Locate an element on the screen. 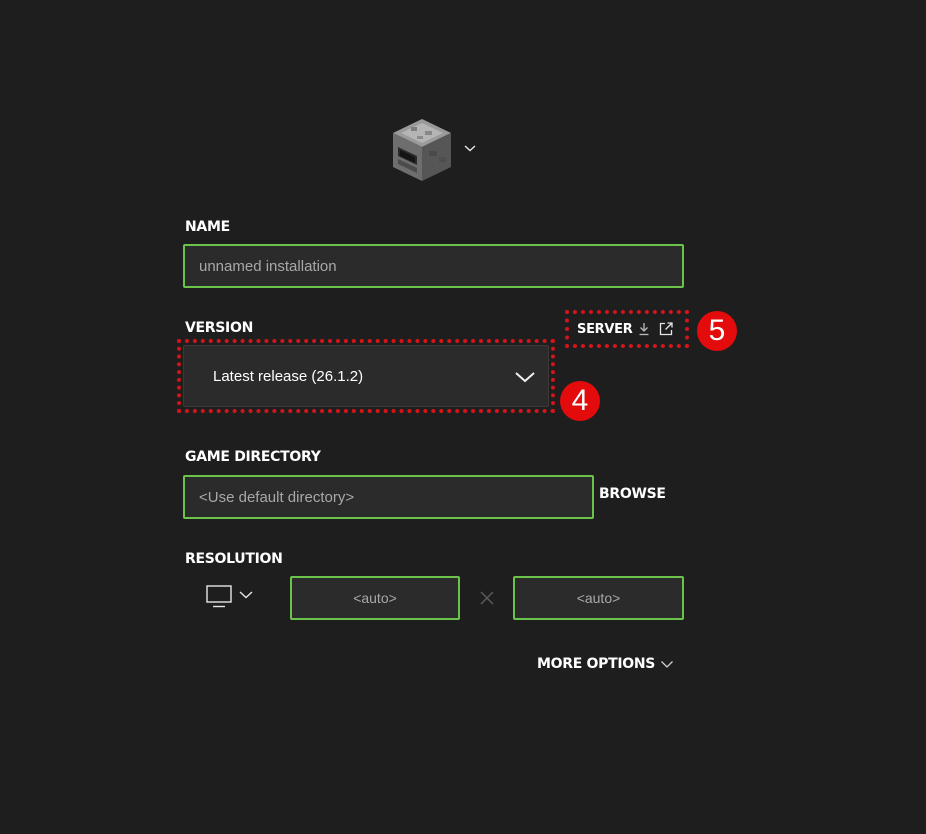 The width and height of the screenshot is (926, 834). browse-button: BROWSE is located at coordinates (632, 494).